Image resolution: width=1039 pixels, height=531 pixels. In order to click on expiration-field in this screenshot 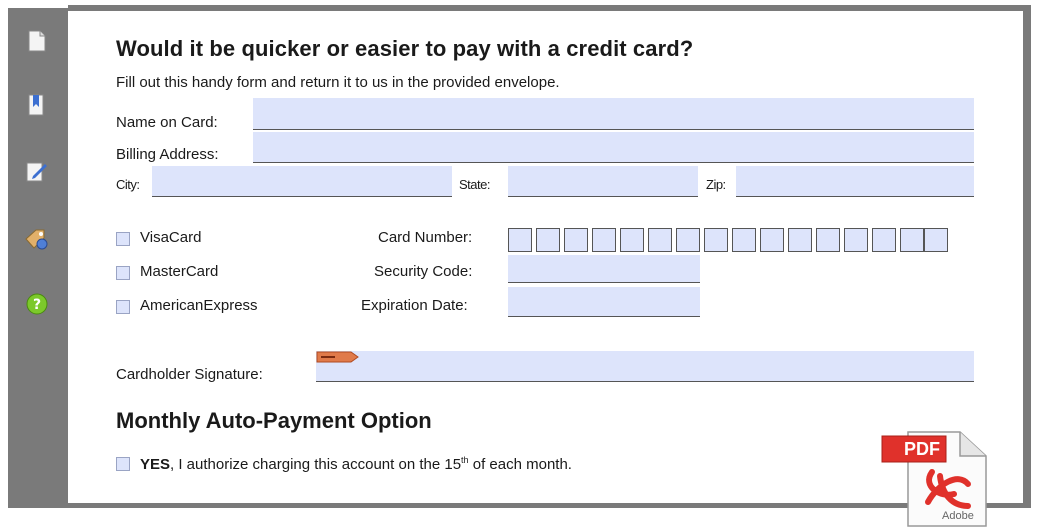, I will do `click(604, 302)`.